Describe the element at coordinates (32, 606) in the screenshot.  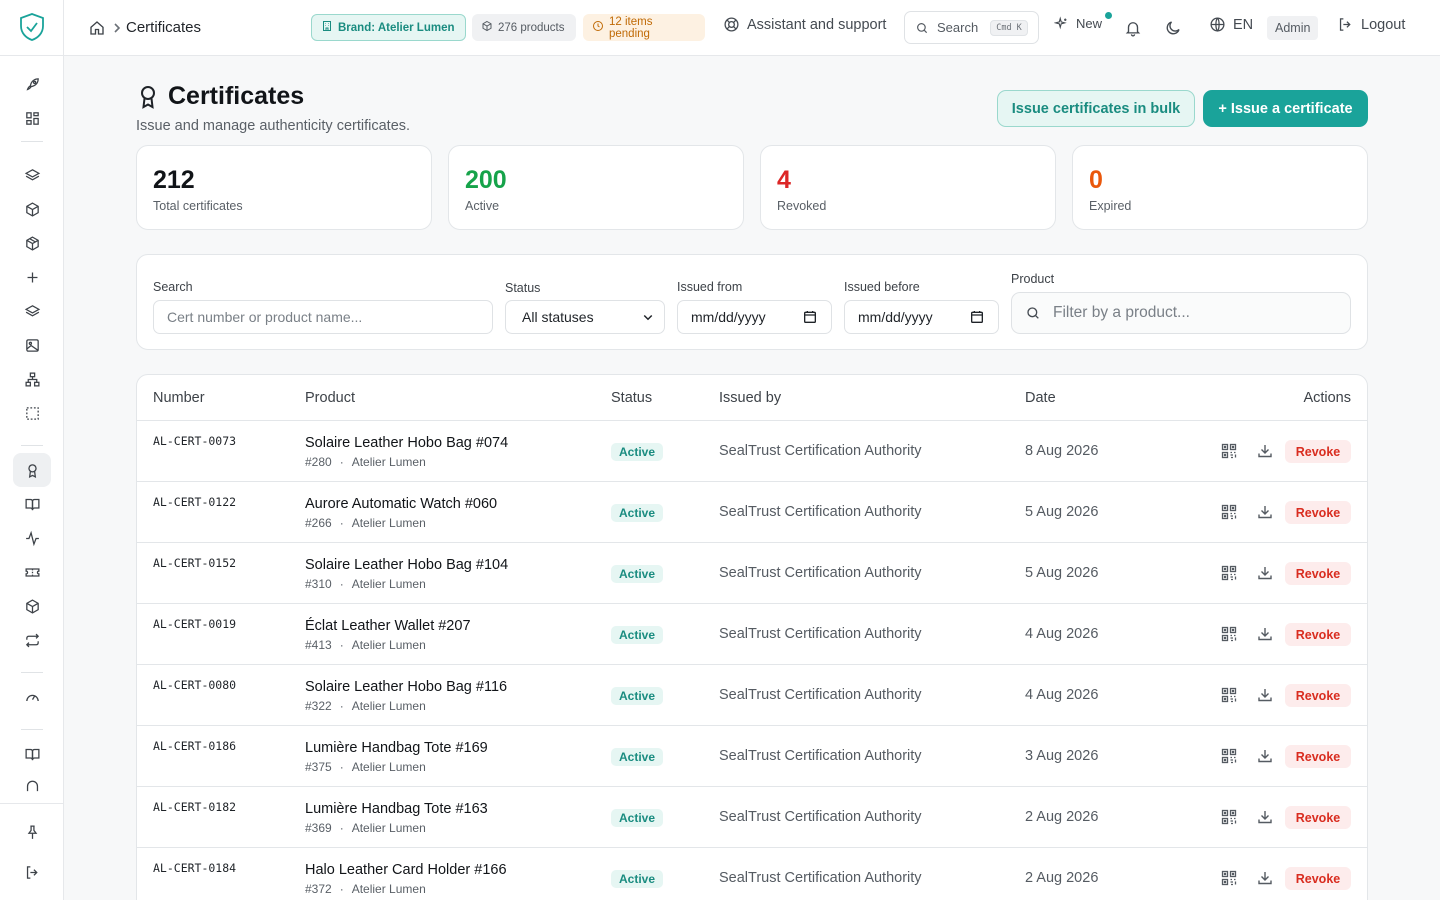
I see `package-check-icon` at that location.